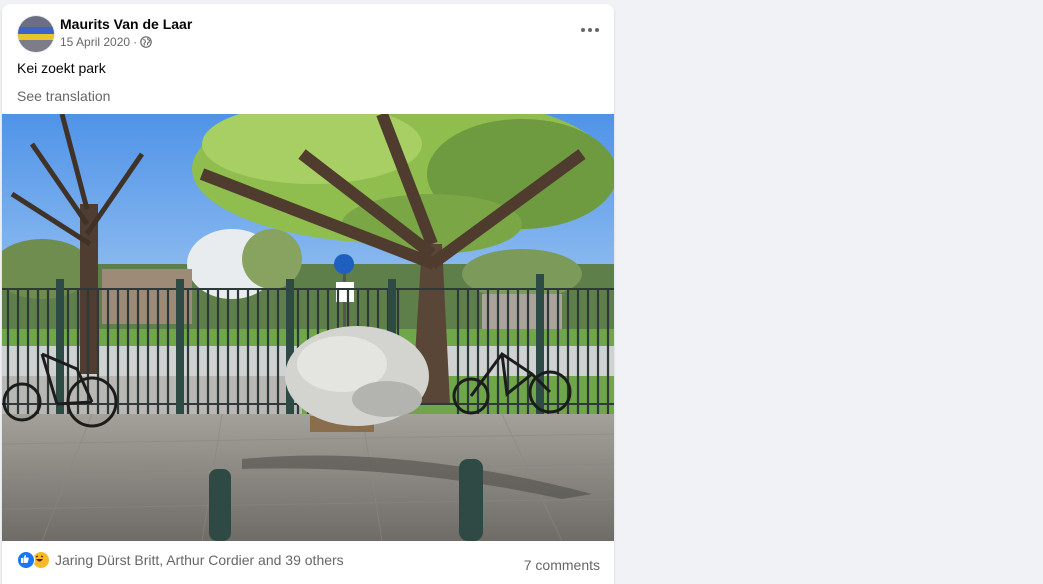 This screenshot has height=584, width=1043. I want to click on comments-count-link: 7 comments, so click(562, 565).